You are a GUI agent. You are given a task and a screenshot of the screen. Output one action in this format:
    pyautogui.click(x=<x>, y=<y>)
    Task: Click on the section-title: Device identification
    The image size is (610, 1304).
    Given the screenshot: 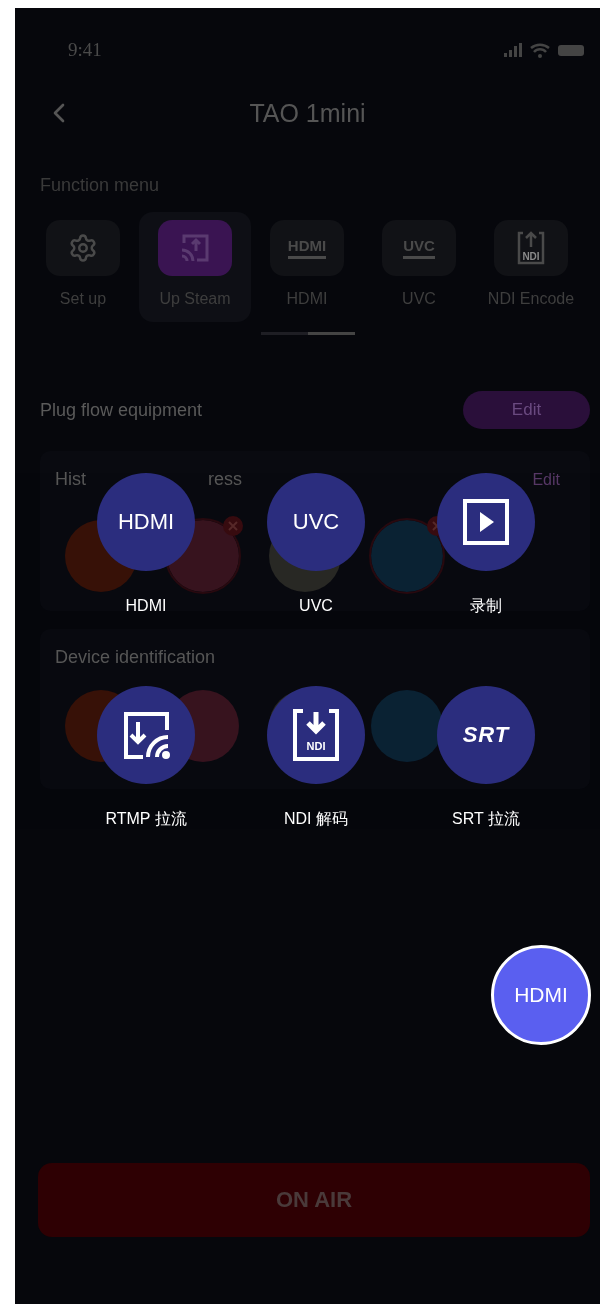 What is the action you would take?
    pyautogui.click(x=135, y=657)
    